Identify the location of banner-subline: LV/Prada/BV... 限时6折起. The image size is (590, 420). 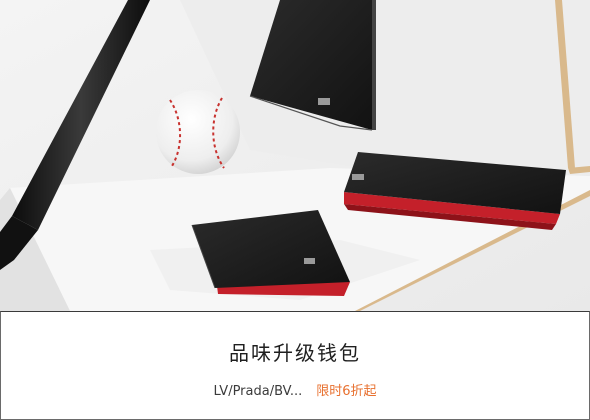
(295, 392).